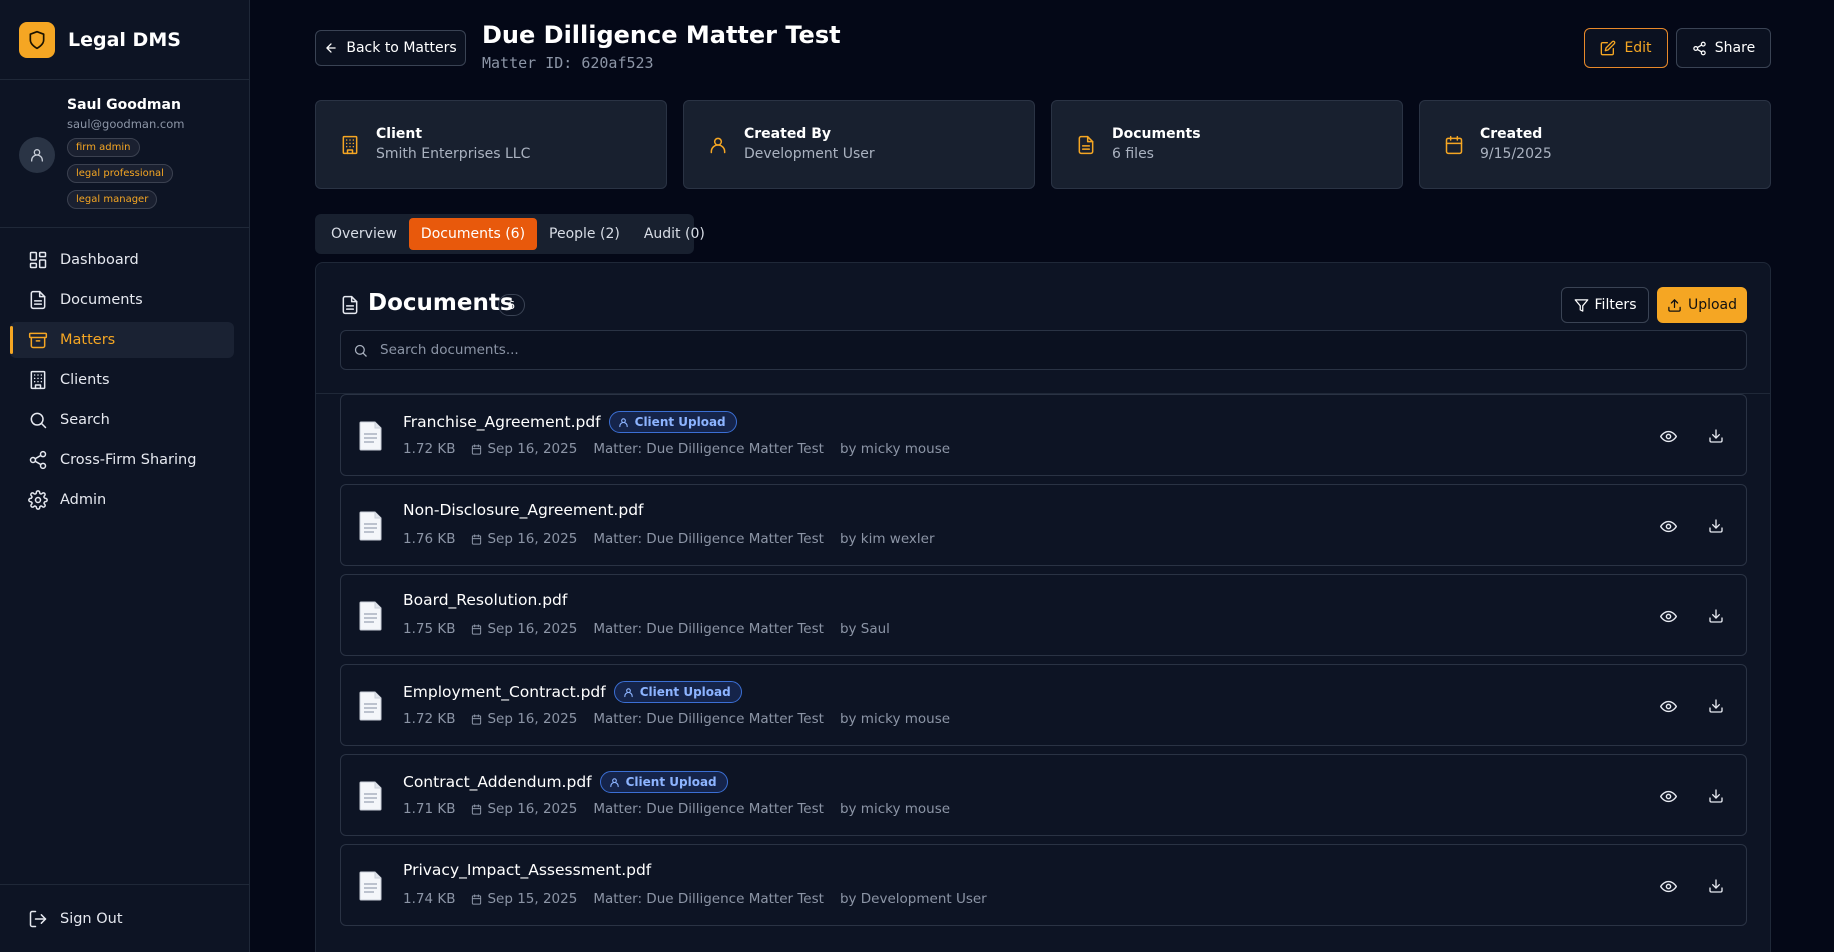  Describe the element at coordinates (120, 173) in the screenshot. I see `role-badge: legal professional` at that location.